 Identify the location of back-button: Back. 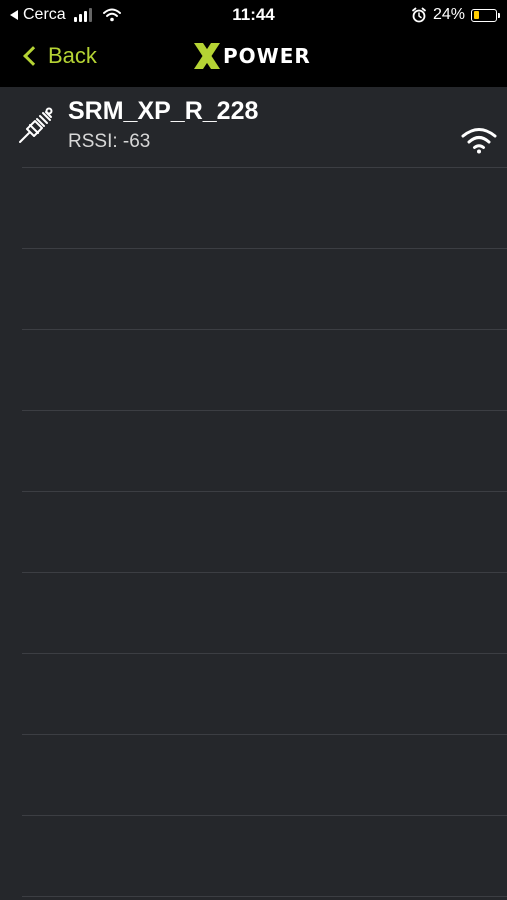
(59, 56).